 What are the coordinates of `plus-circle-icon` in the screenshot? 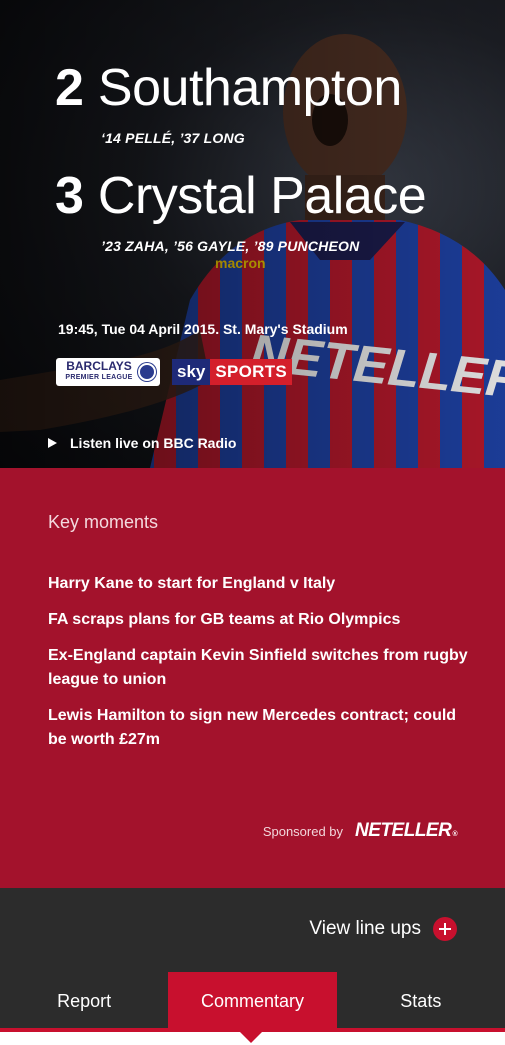 It's located at (445, 929).